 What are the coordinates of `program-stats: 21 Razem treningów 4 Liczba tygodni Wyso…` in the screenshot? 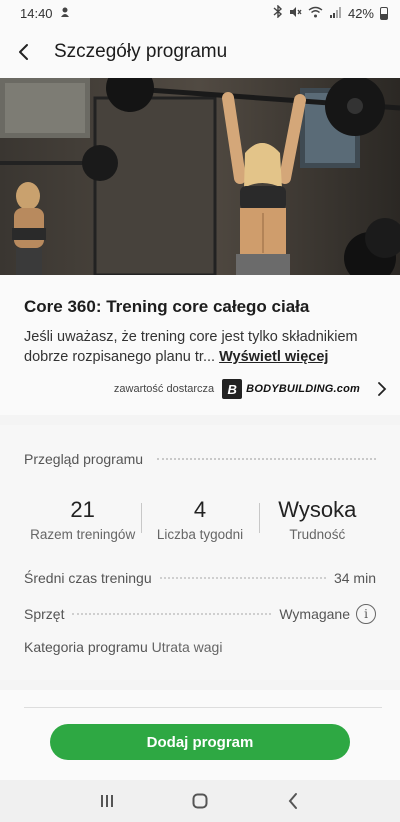 It's located at (200, 525).